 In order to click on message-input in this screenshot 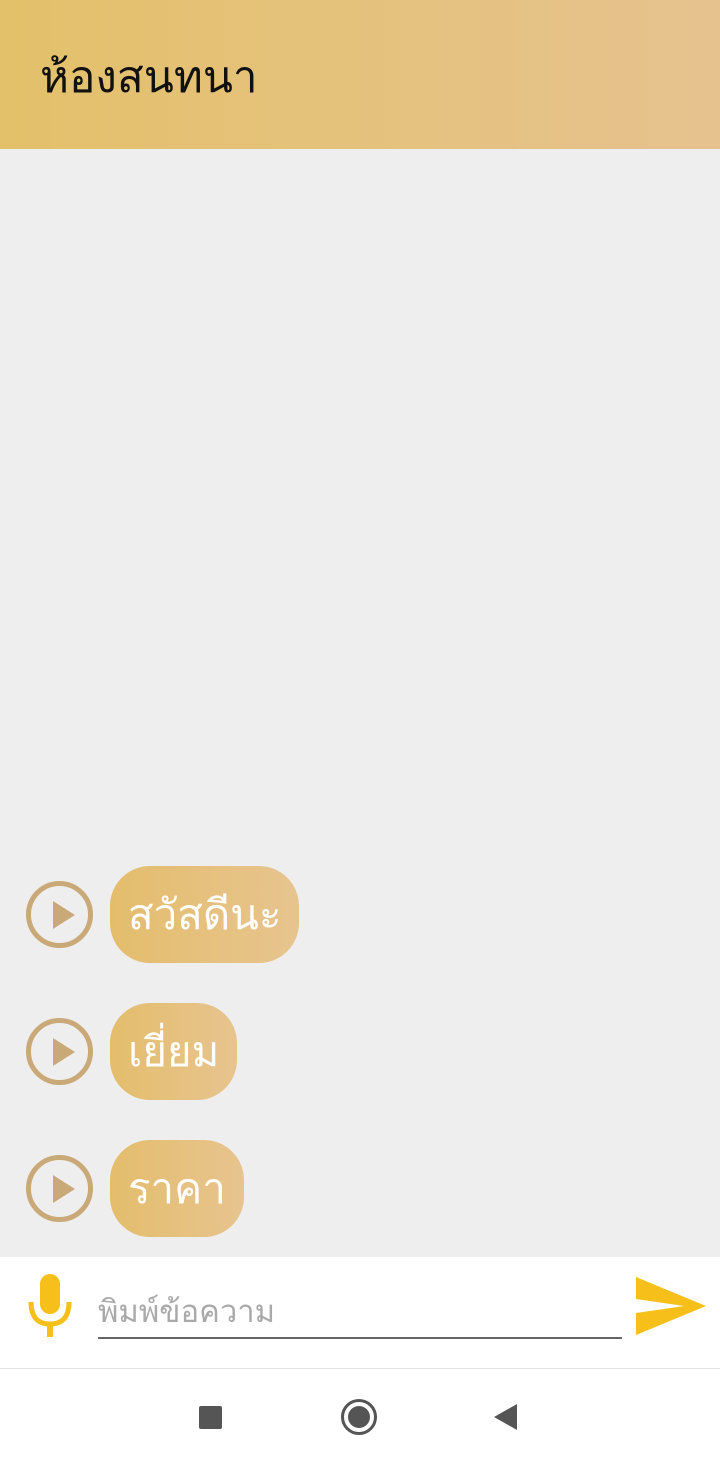, I will do `click(360, 1313)`.